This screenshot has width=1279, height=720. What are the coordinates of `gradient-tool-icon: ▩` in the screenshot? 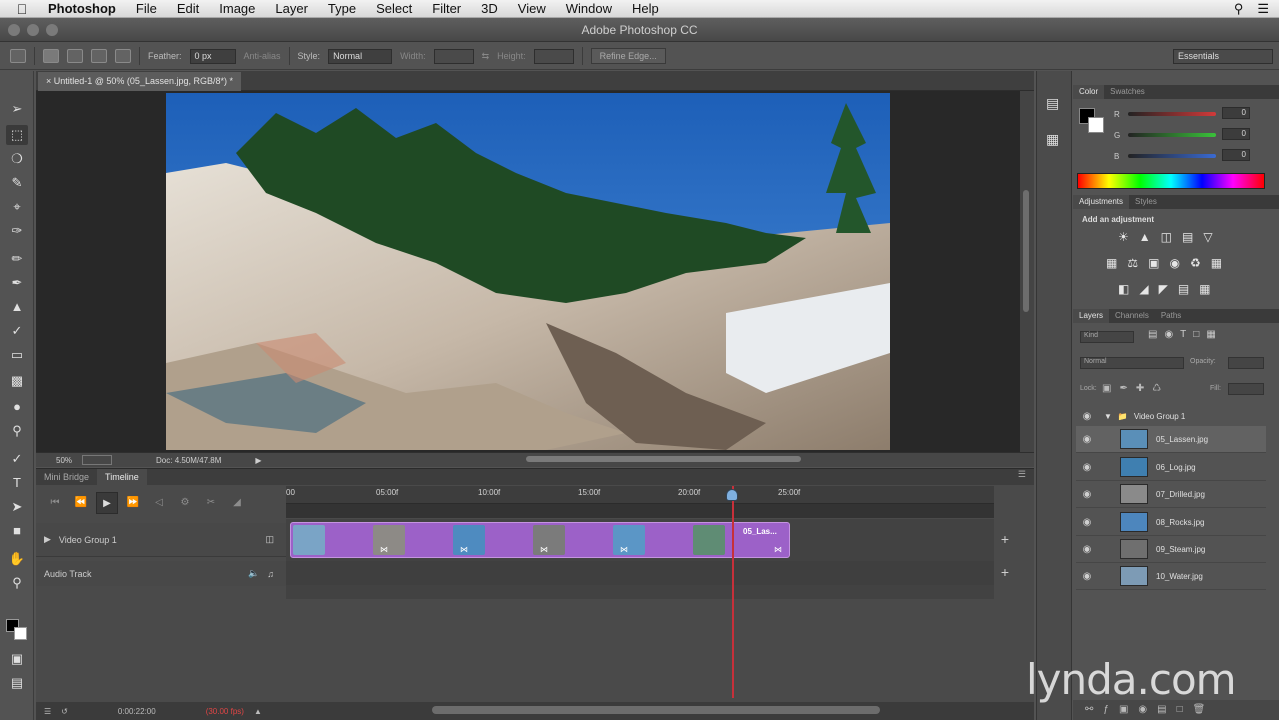 It's located at (17, 381).